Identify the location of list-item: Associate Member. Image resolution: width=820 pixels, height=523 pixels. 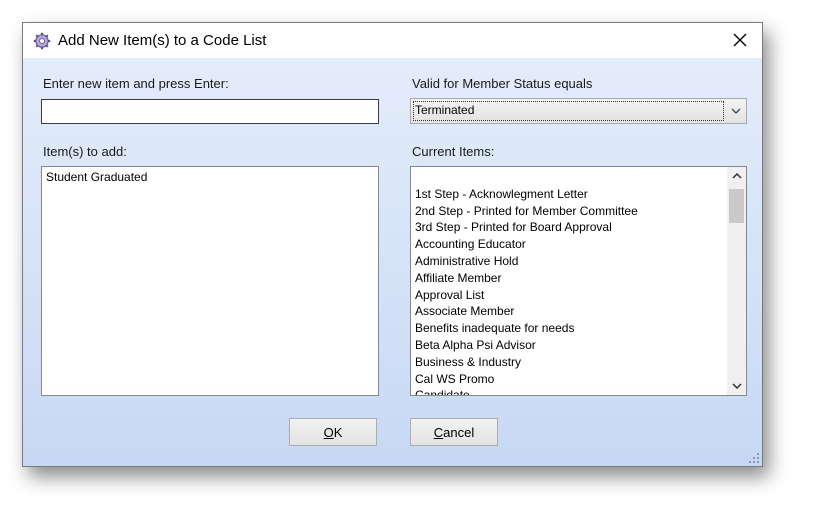
(578, 311).